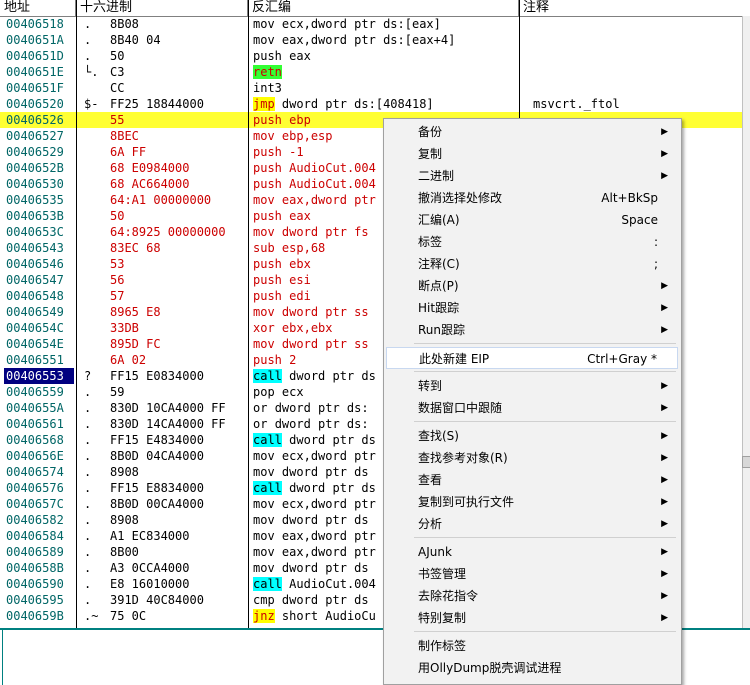 The image size is (750, 685). I want to click on menu-item: 查看 ▶, so click(532, 480).